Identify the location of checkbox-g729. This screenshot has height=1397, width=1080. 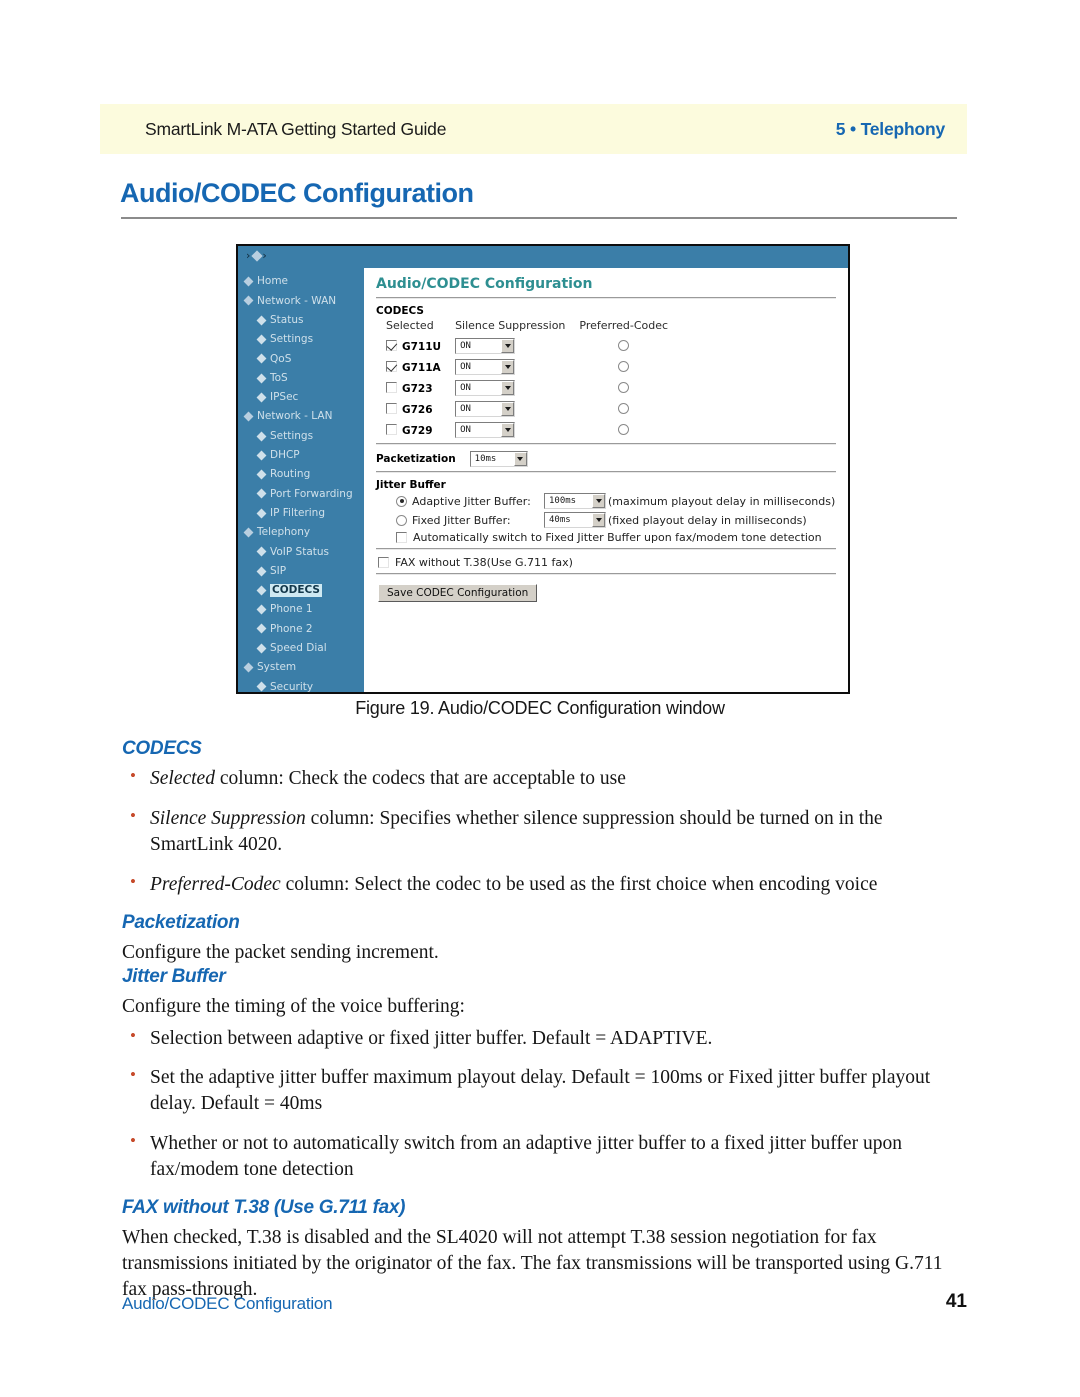
(391, 429).